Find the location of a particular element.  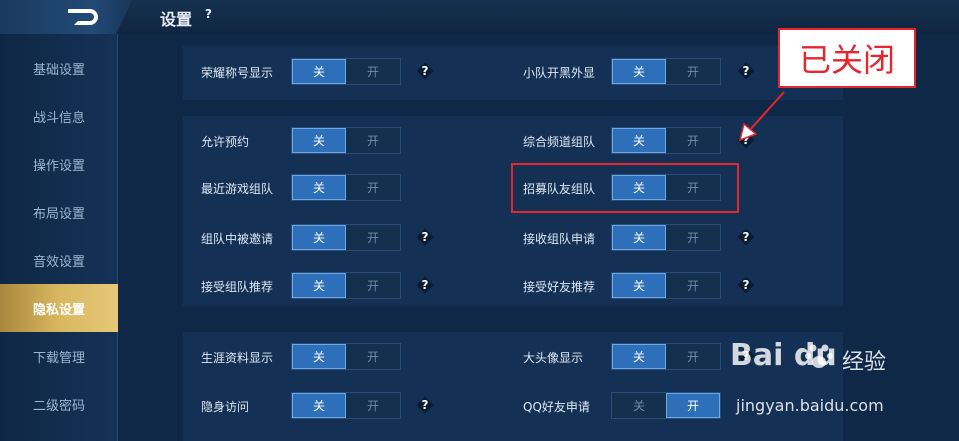

setting-label: 大头像显示 is located at coordinates (553, 358).